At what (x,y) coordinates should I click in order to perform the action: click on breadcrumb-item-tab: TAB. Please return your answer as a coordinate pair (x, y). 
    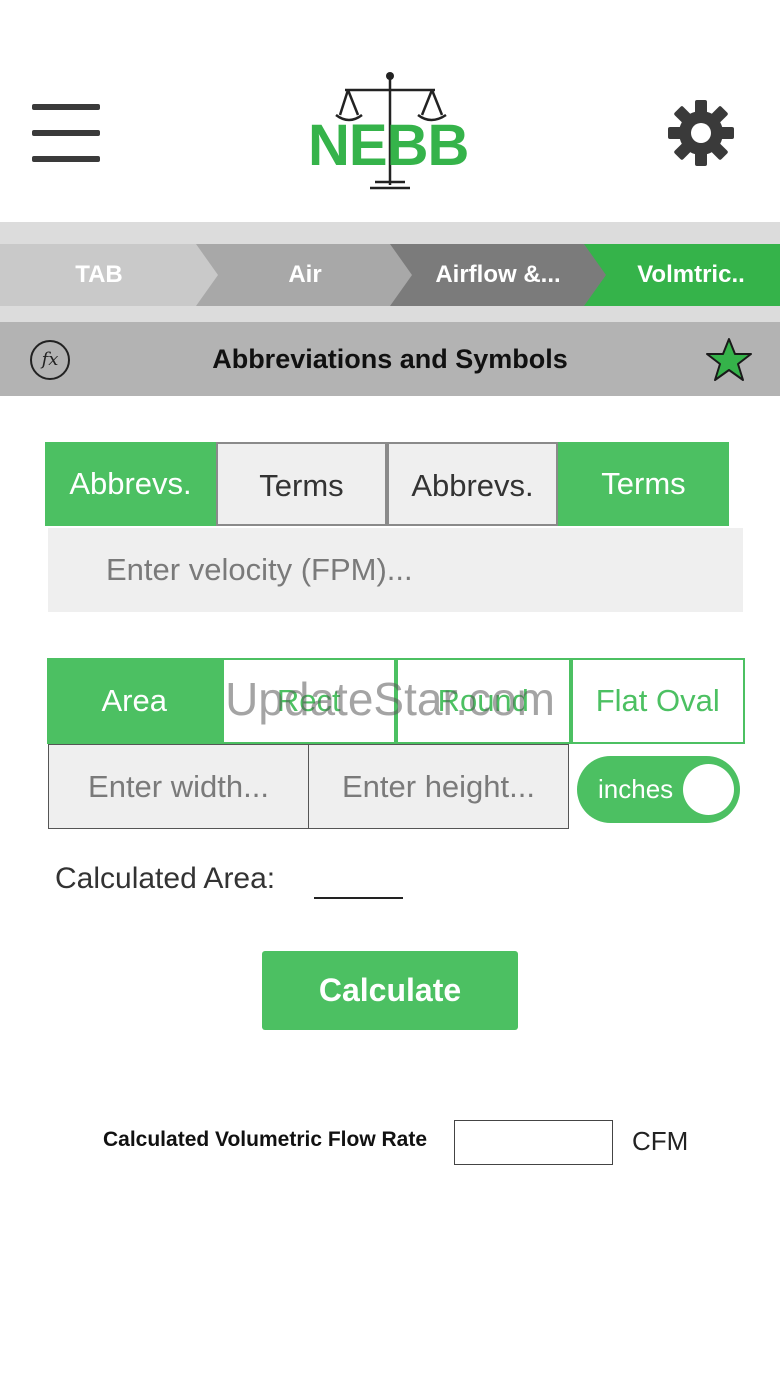
    Looking at the image, I should click on (110, 275).